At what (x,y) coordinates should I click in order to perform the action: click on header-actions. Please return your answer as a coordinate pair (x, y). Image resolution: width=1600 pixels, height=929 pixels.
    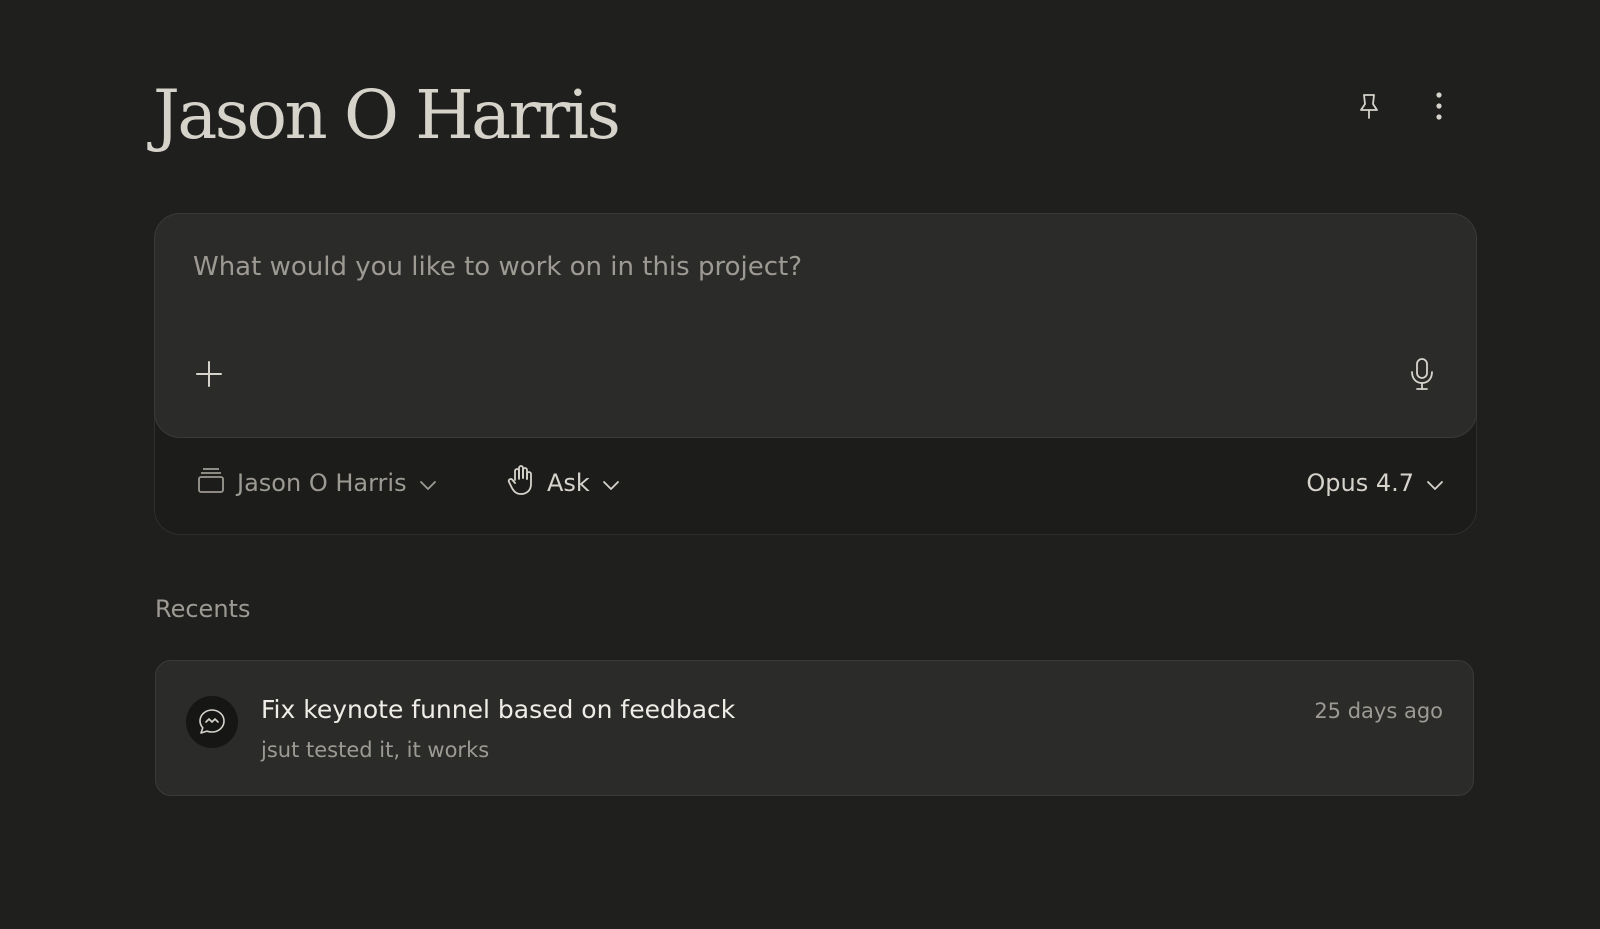
    Looking at the image, I should click on (1404, 106).